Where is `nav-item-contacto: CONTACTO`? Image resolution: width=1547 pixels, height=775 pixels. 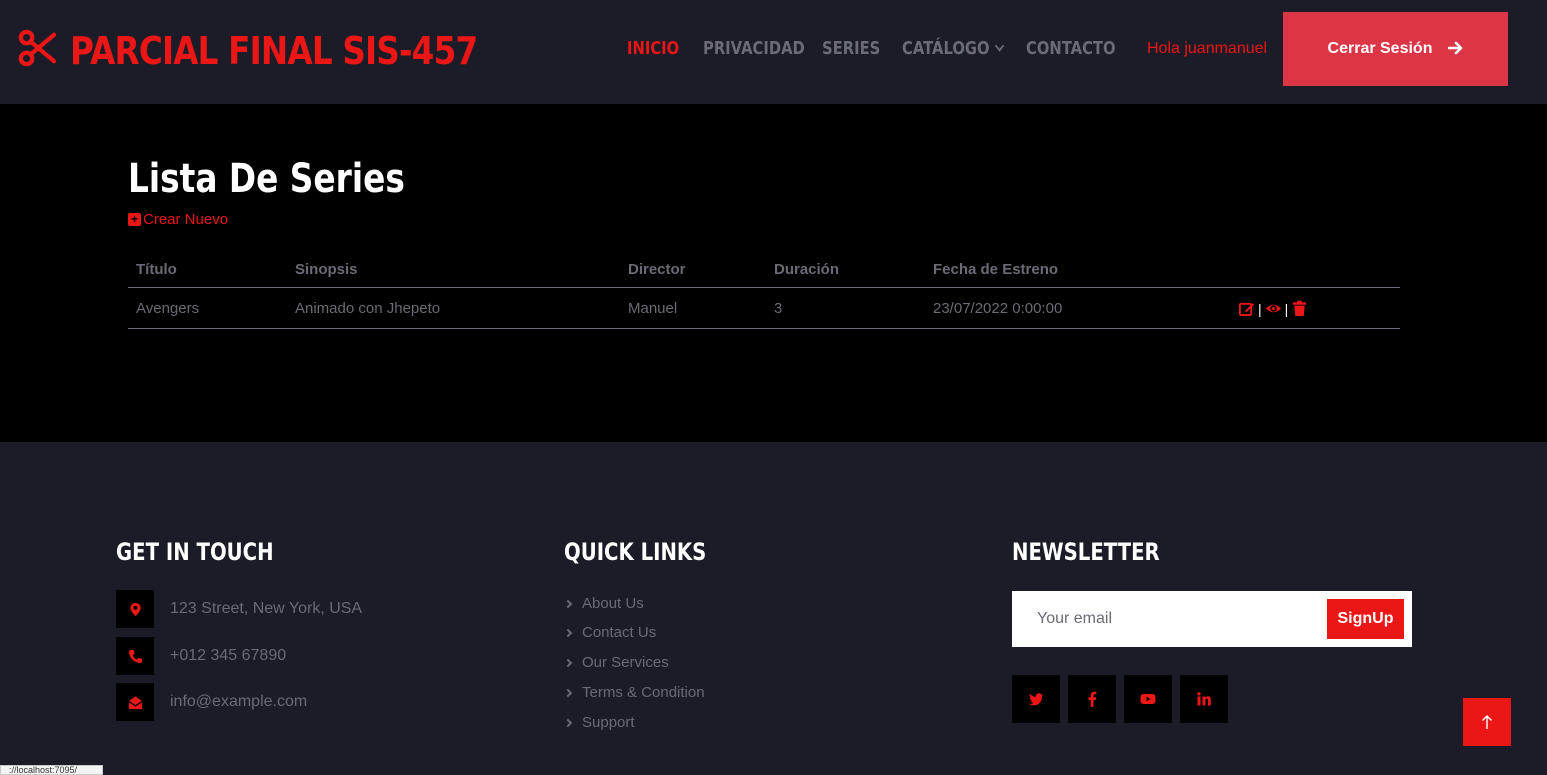
nav-item-contacto: CONTACTO is located at coordinates (1071, 48).